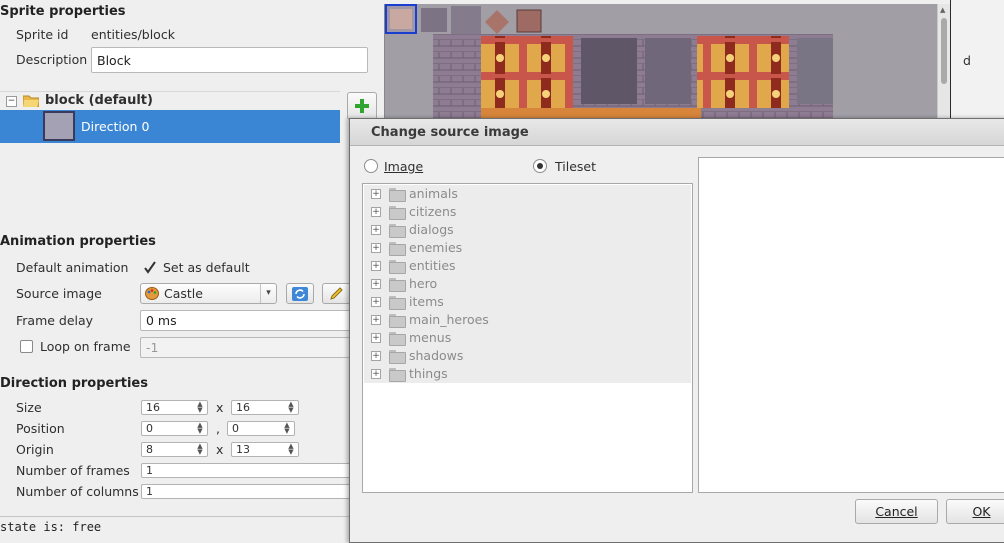  What do you see at coordinates (527, 302) in the screenshot?
I see `folder-row: + items` at bounding box center [527, 302].